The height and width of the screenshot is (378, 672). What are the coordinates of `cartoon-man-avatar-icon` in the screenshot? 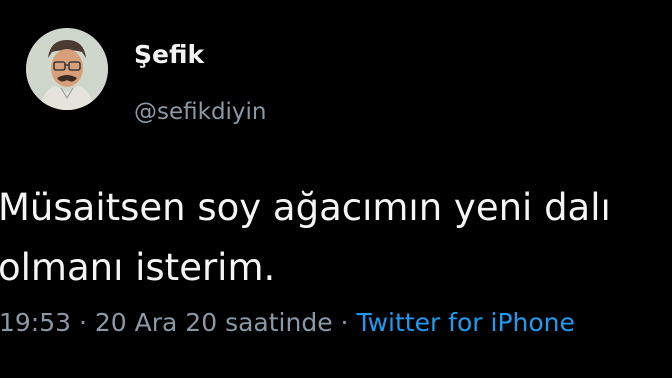 It's located at (67, 69).